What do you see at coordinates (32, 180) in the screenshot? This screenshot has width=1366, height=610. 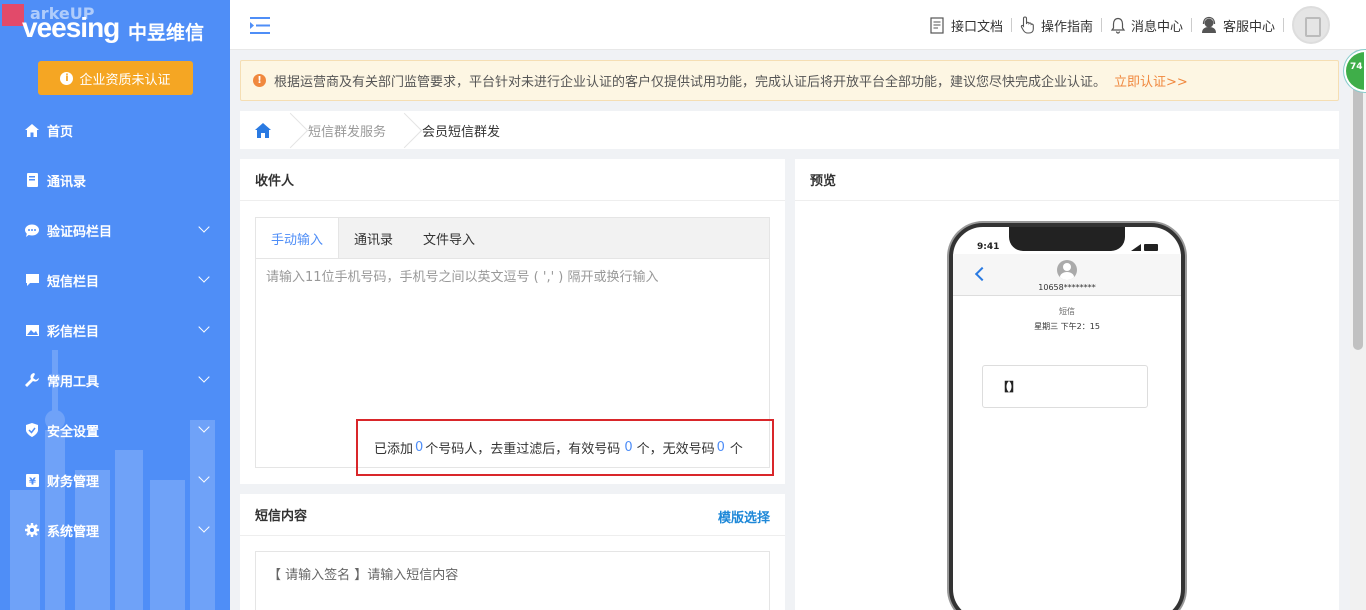 I see `address-book-icon` at bounding box center [32, 180].